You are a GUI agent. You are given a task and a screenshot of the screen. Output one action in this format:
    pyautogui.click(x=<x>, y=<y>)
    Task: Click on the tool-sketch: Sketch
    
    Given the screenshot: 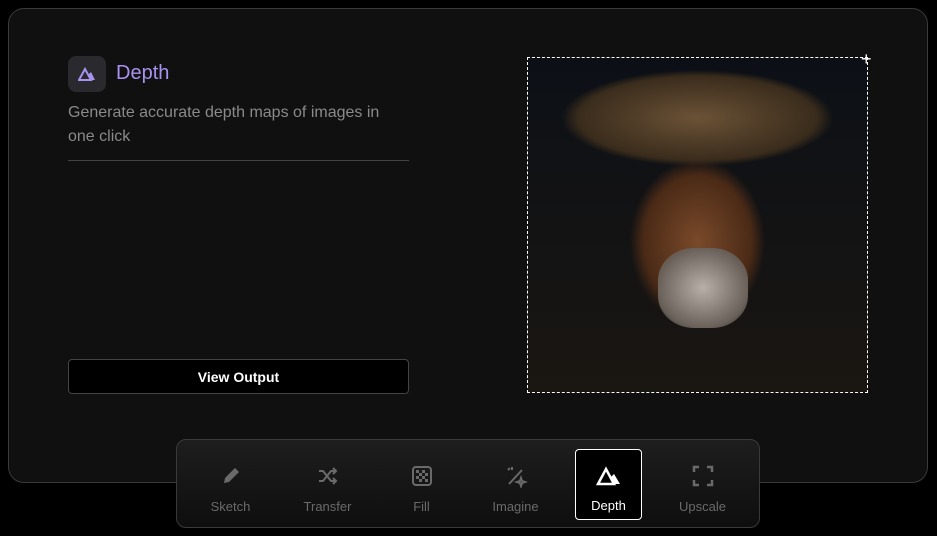 What is the action you would take?
    pyautogui.click(x=230, y=484)
    